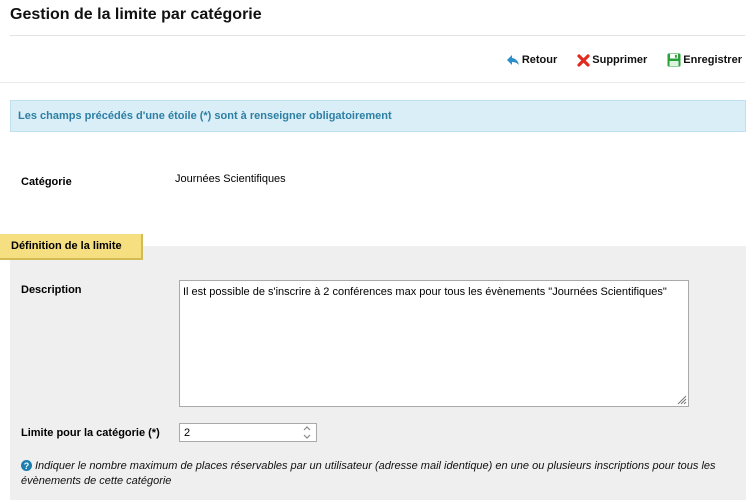 This screenshot has width=750, height=500. I want to click on title-divider, so click(377, 35).